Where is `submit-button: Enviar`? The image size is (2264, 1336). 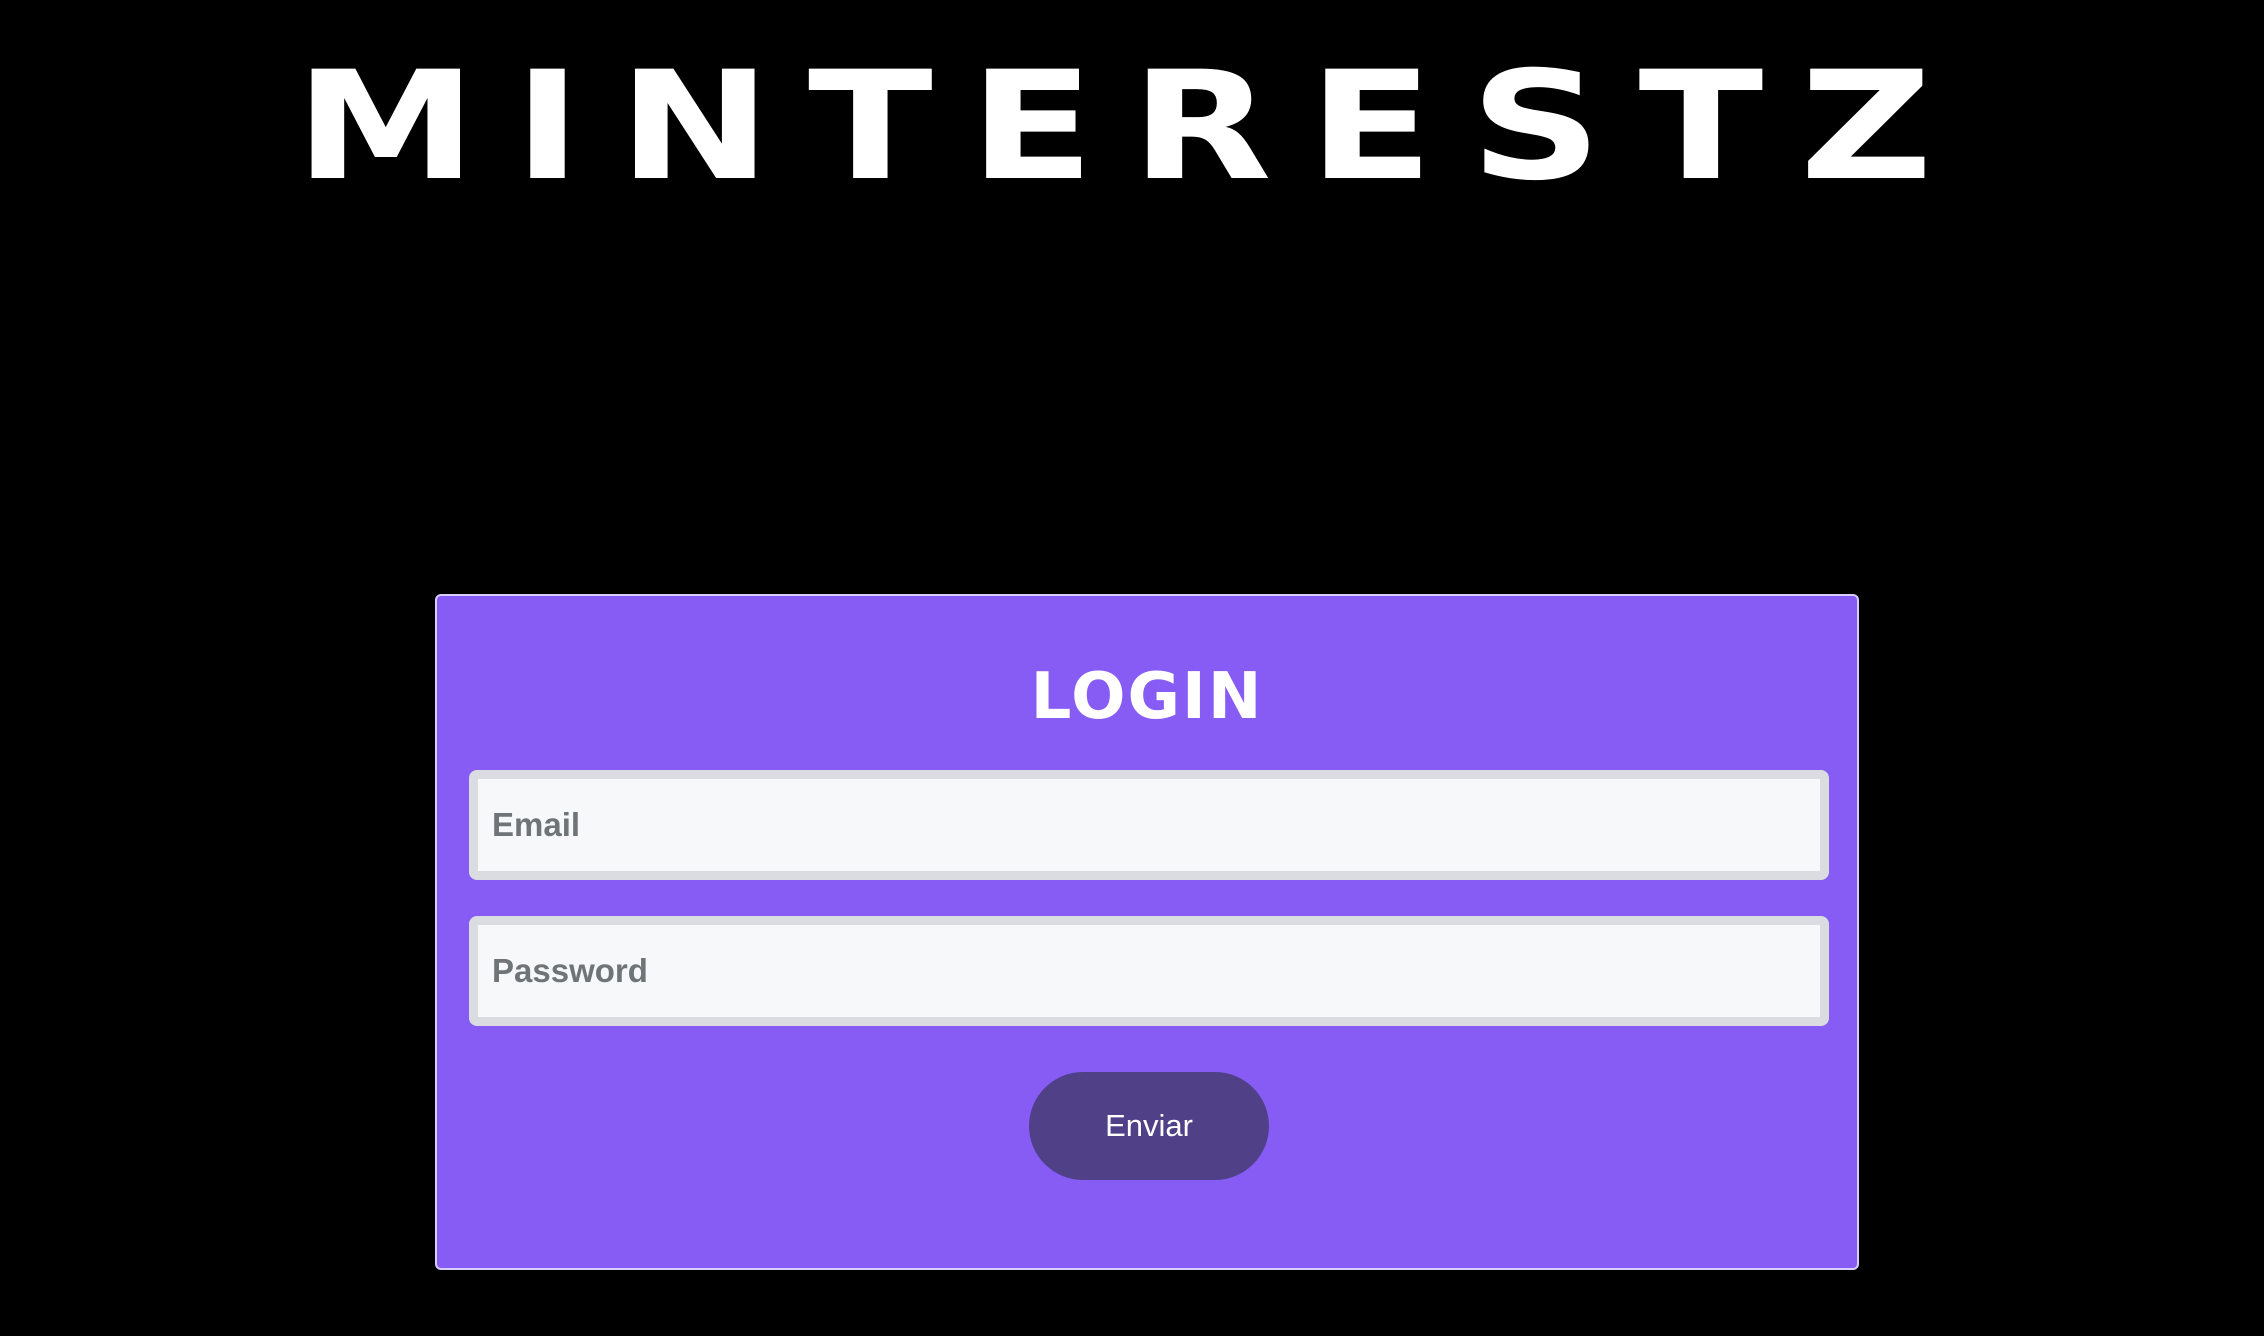
submit-button: Enviar is located at coordinates (1149, 1126).